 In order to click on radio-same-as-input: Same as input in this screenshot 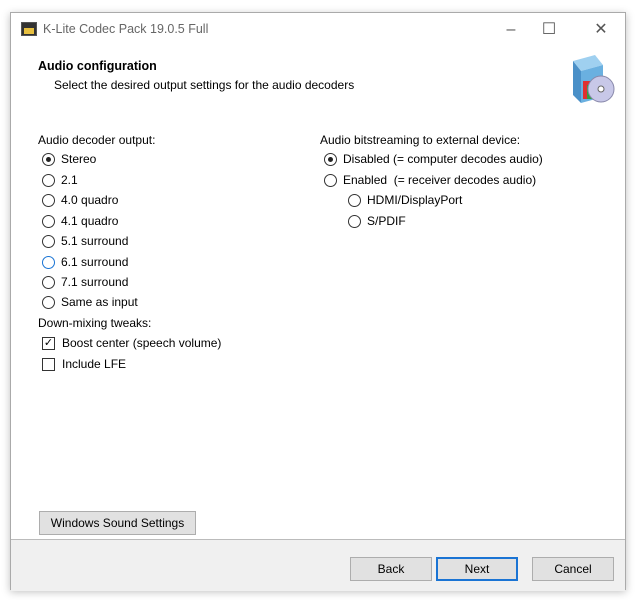, I will do `click(90, 302)`.